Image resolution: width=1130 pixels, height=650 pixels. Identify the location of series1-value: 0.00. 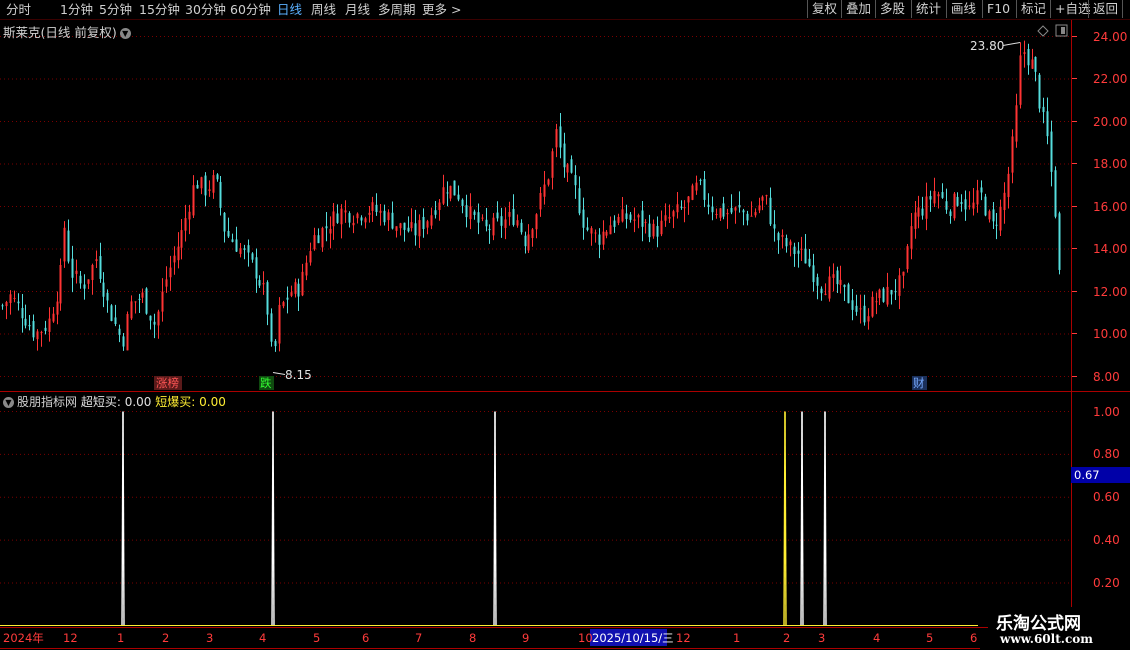
(138, 402).